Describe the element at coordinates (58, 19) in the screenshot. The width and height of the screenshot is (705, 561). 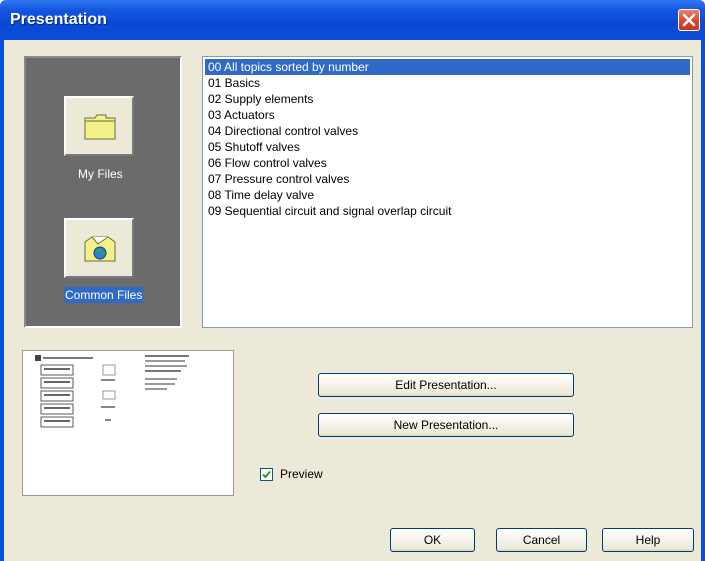
I see `window-title: Presentation` at that location.